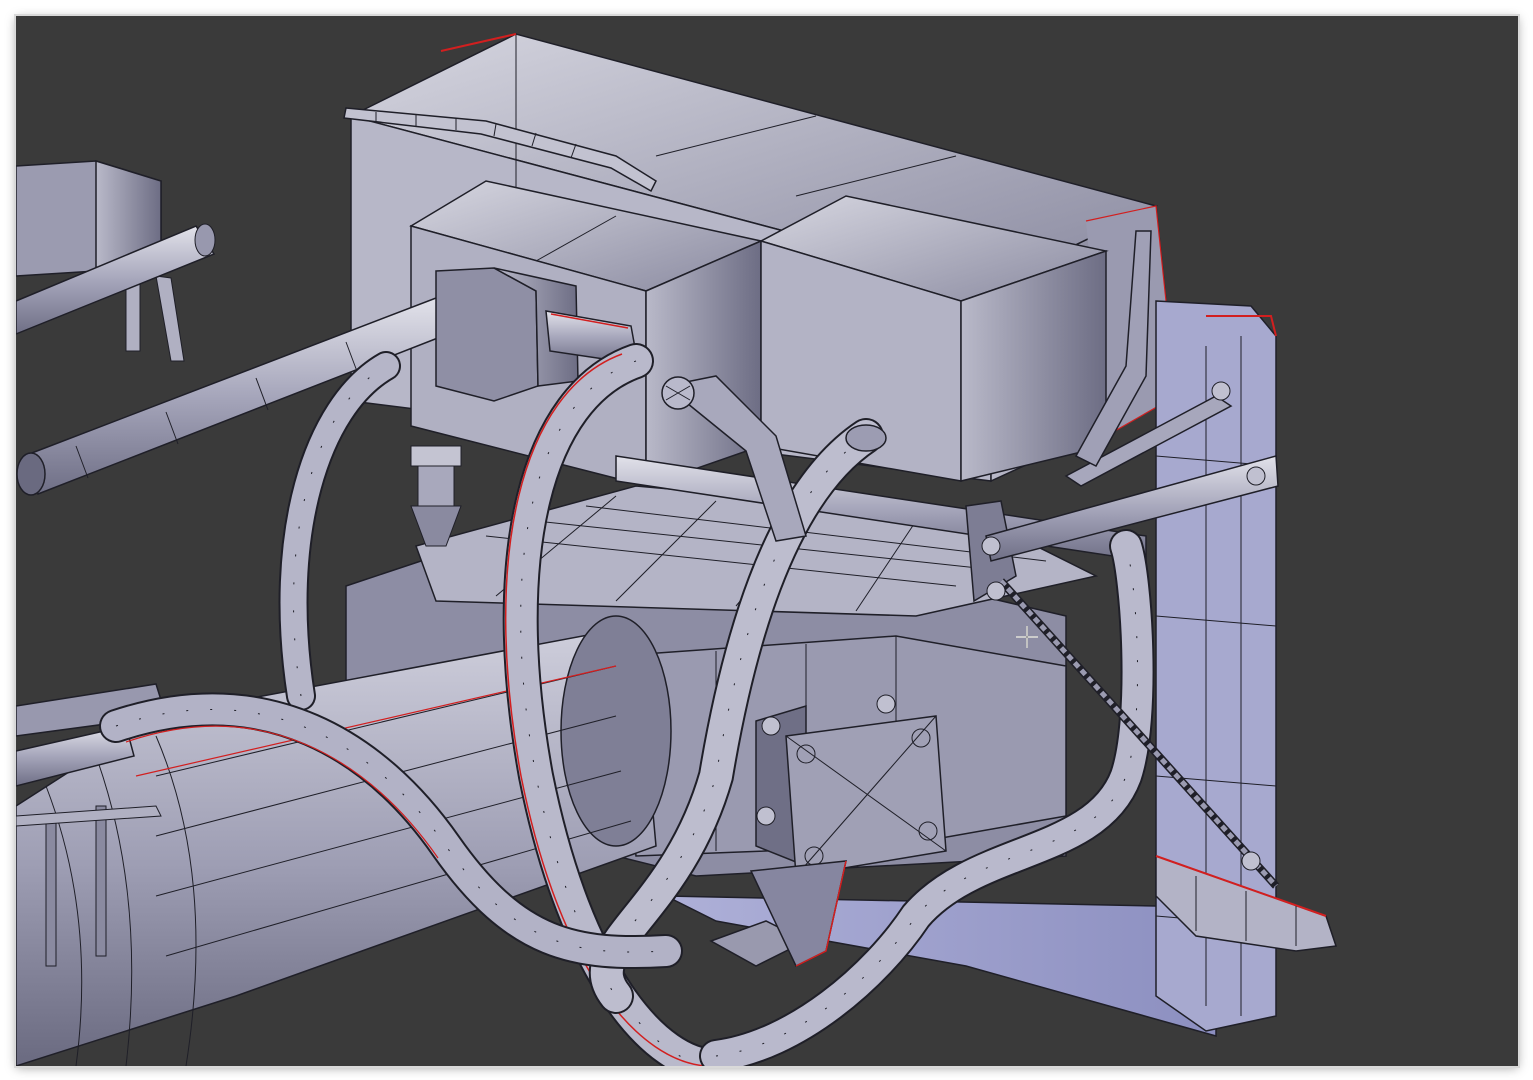 The image size is (1533, 1080). What do you see at coordinates (1027, 637) in the screenshot?
I see `crosshair-cursor-icon` at bounding box center [1027, 637].